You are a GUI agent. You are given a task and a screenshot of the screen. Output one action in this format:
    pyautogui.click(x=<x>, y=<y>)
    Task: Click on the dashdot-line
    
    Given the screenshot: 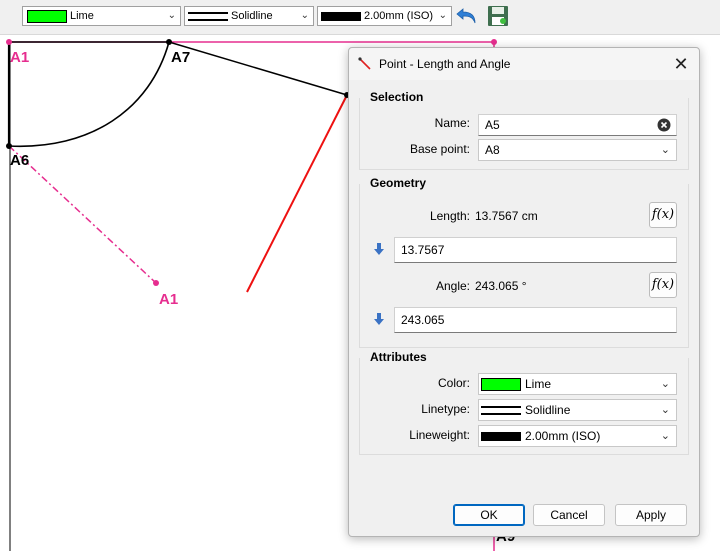 What is the action you would take?
    pyautogui.click(x=82, y=214)
    